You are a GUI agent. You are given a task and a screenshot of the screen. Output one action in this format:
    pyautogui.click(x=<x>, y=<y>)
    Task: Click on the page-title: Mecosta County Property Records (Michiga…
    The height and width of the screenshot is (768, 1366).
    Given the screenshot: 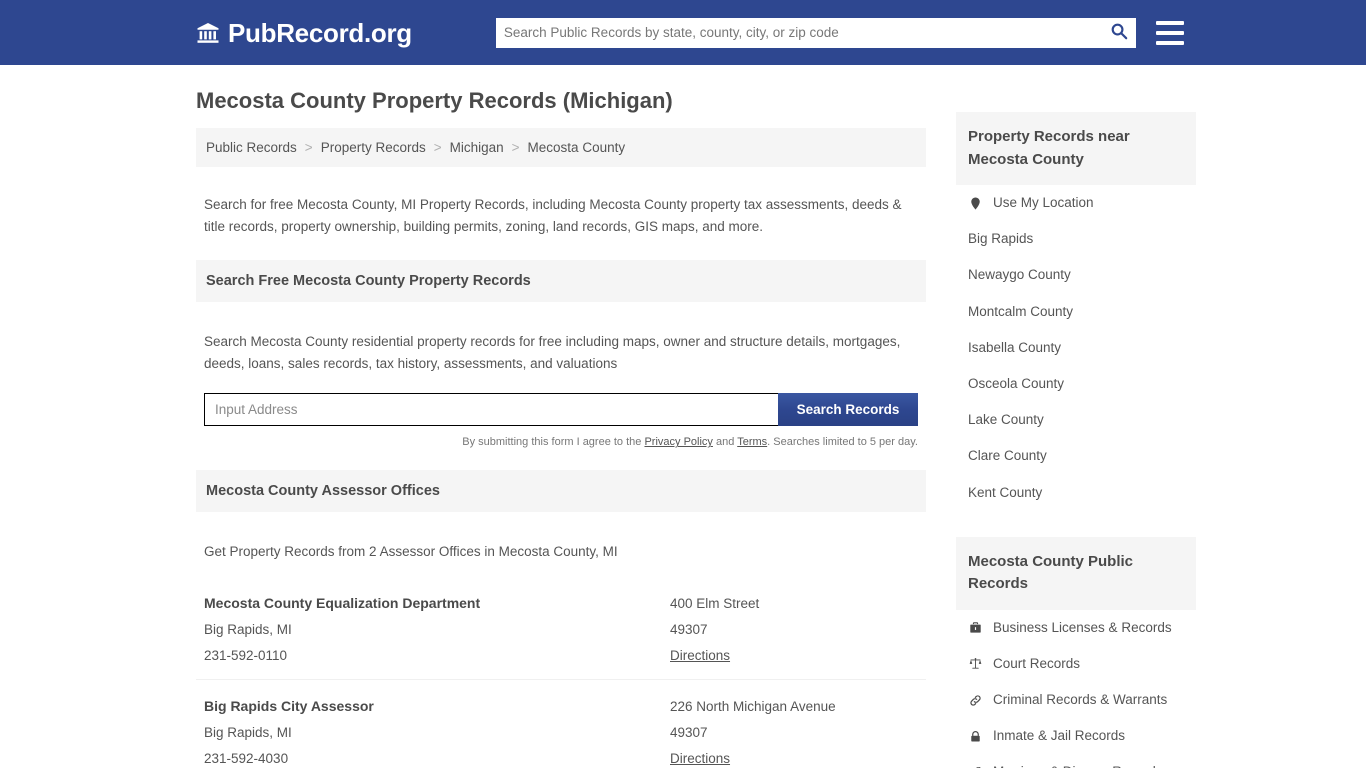 What is the action you would take?
    pyautogui.click(x=434, y=100)
    